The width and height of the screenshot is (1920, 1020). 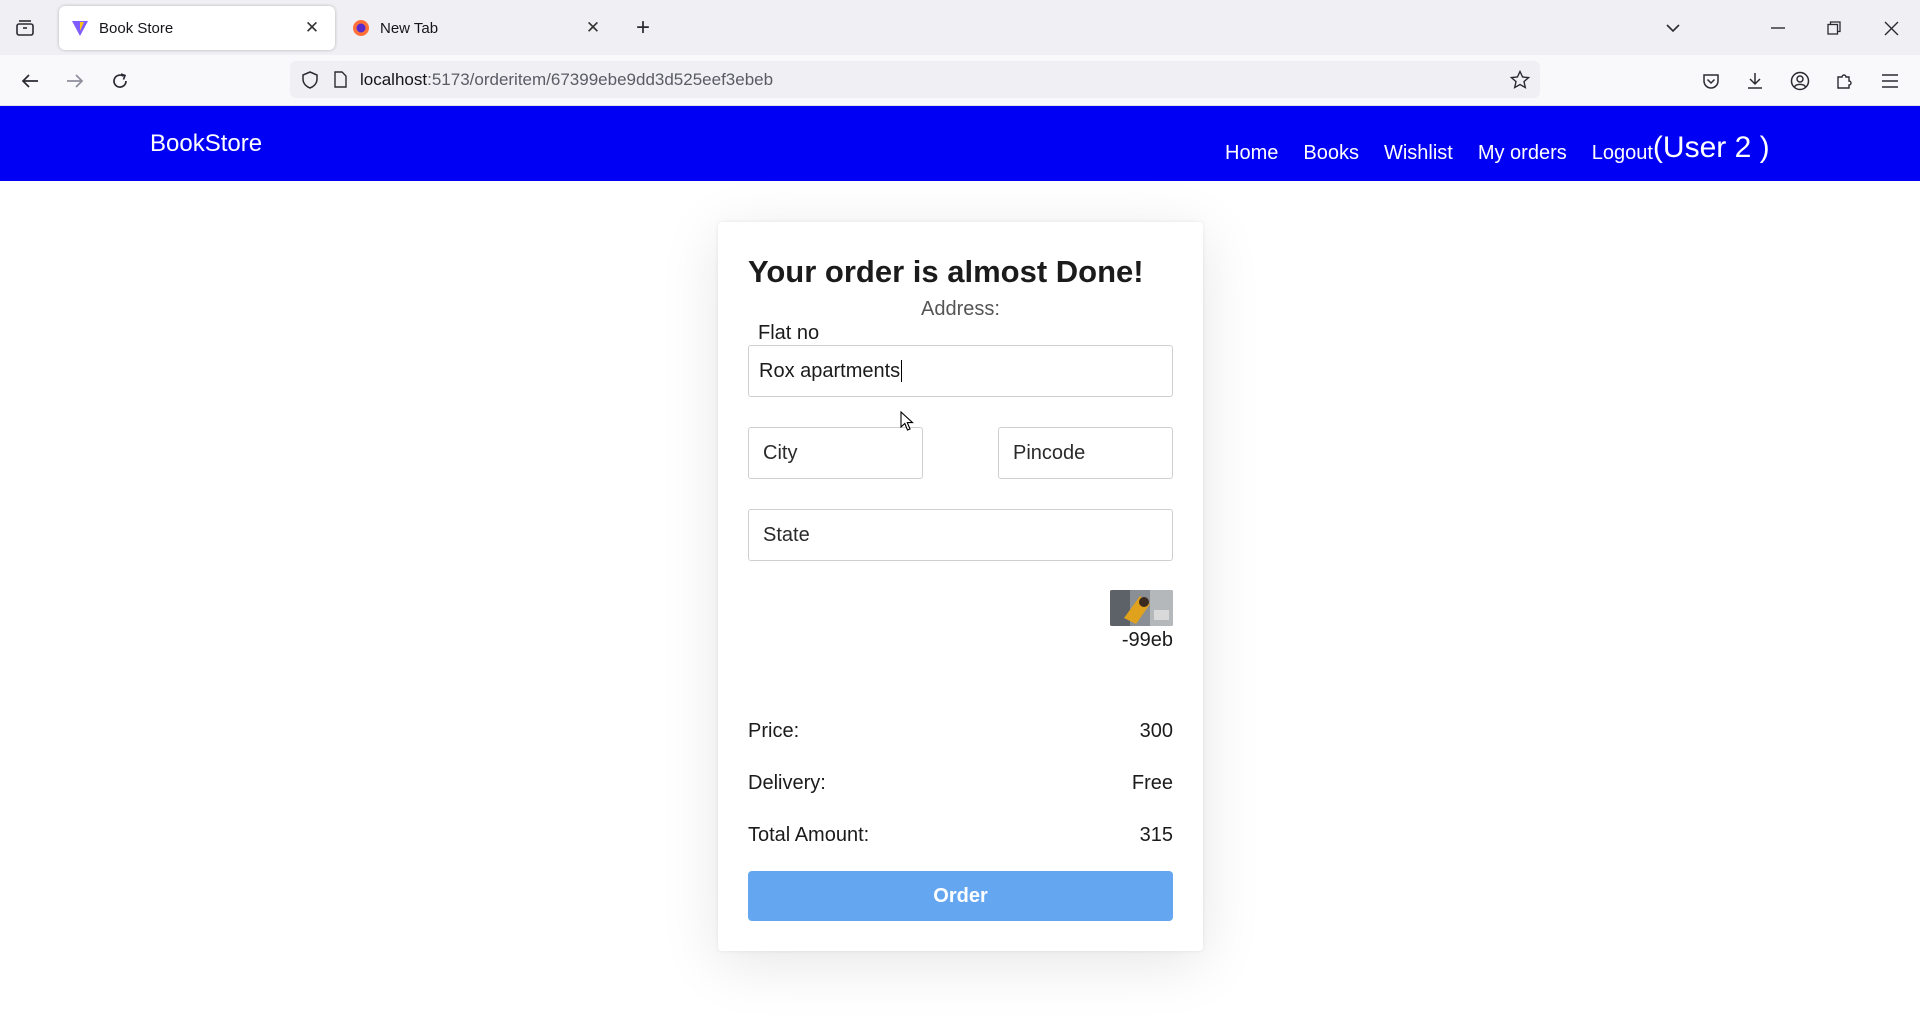 I want to click on nav-home-link: Home, so click(x=1251, y=153).